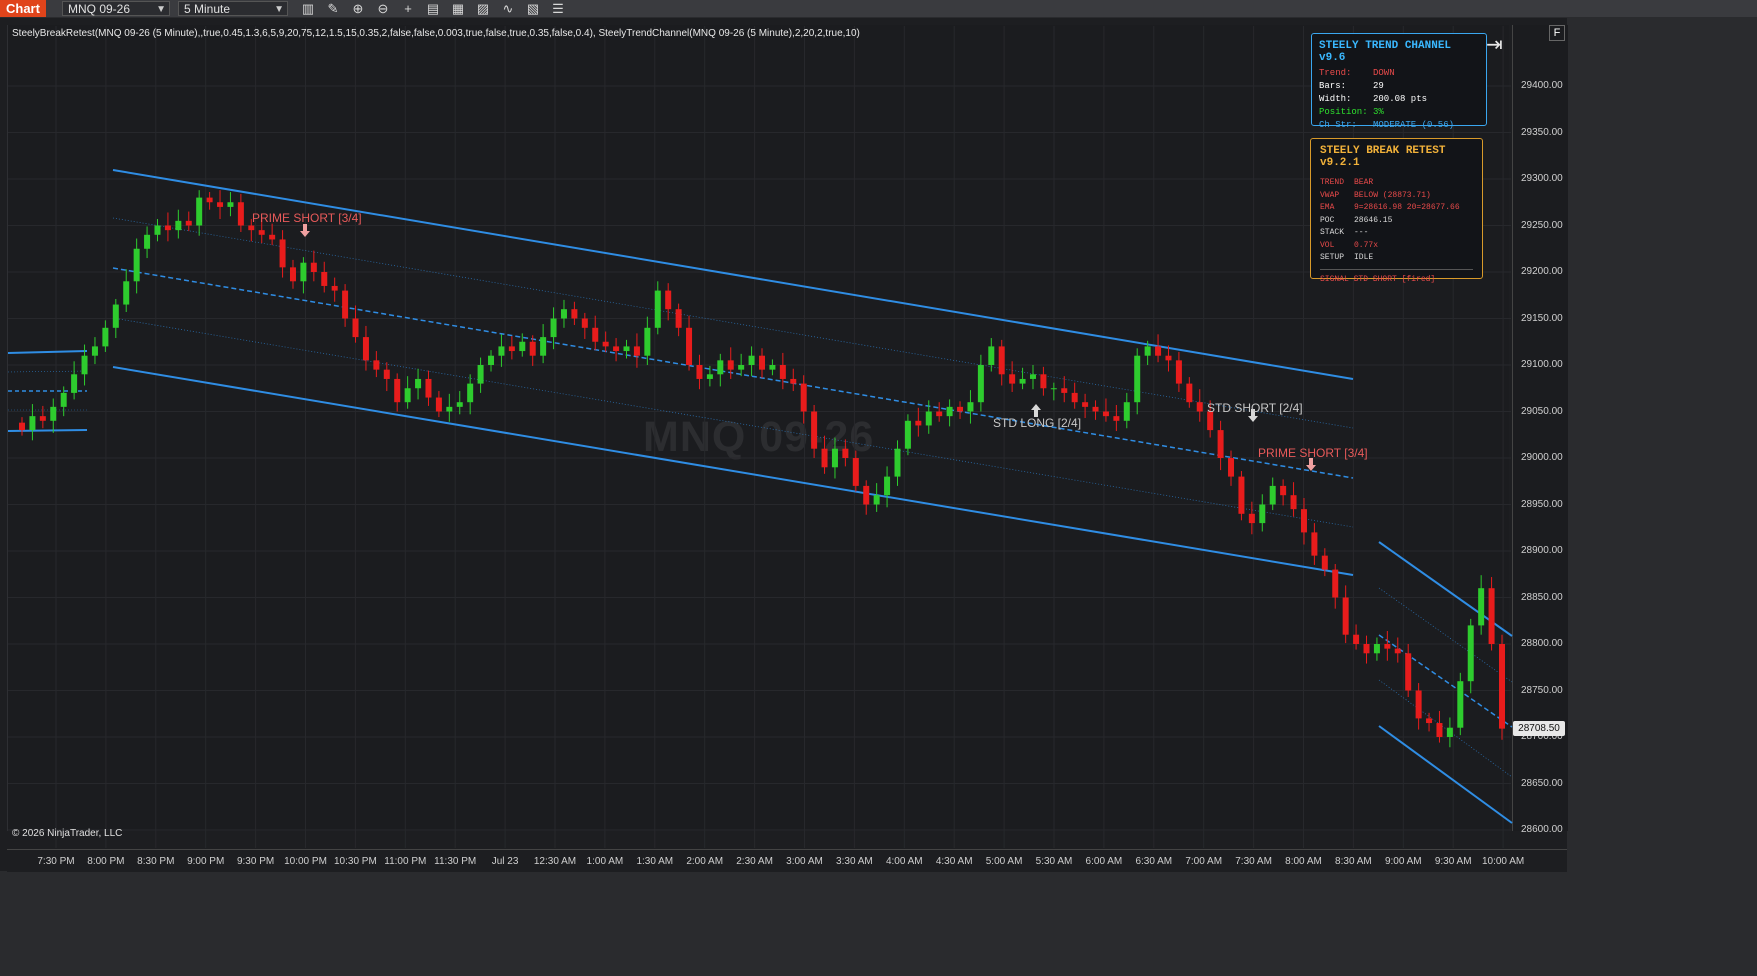 The height and width of the screenshot is (976, 1757). Describe the element at coordinates (1385, 52) in the screenshot. I see `trend-channel-title: STEELY TREND CHANNEL v9.6` at that location.